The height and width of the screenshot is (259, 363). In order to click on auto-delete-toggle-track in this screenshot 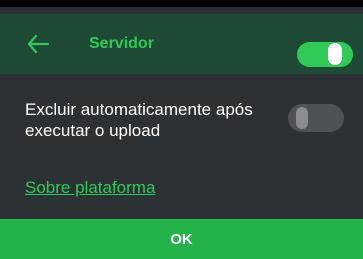, I will do `click(316, 118)`.